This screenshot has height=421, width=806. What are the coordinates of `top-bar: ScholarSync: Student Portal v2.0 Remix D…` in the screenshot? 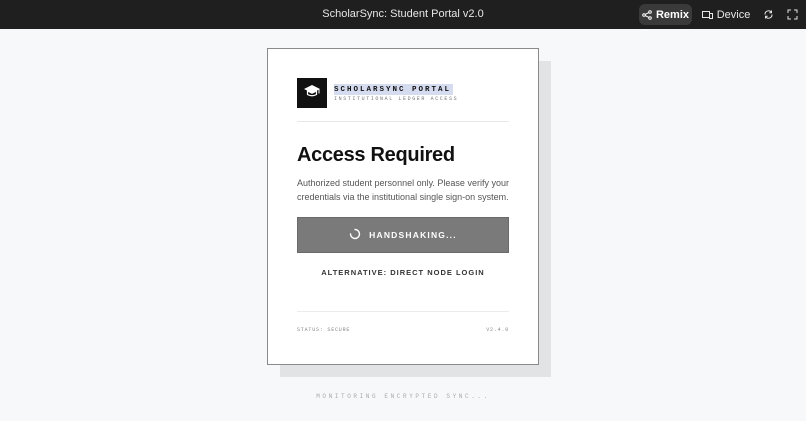 It's located at (403, 14).